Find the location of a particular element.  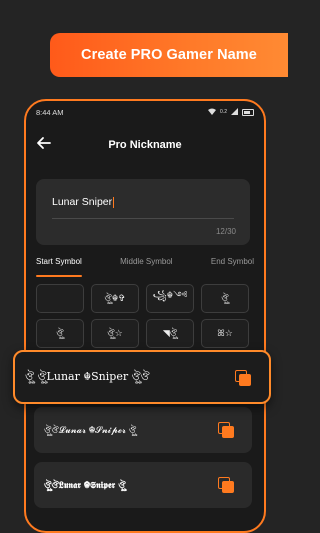

status-bar: 8:44 AM 0.2 is located at coordinates (145, 112).